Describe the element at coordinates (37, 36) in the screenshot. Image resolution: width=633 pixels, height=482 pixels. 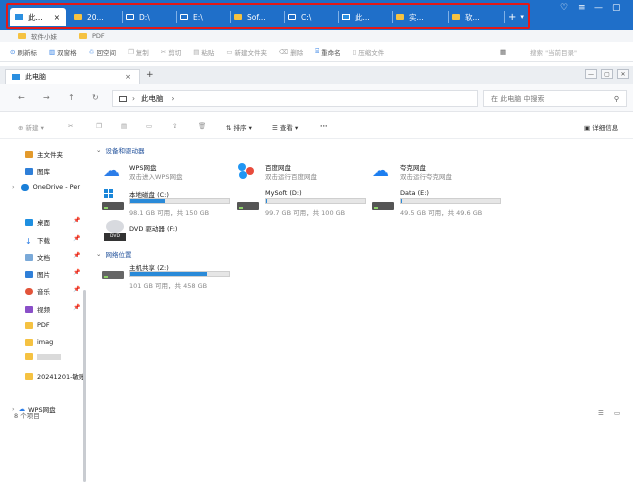
I see `bookmark-item: 软件小妹` at that location.